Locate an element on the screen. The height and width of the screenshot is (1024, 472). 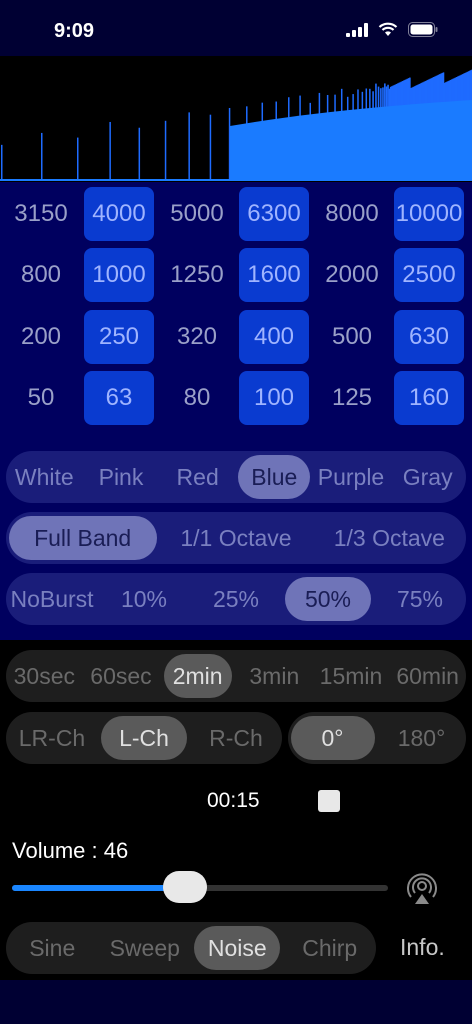
channel-option: L-Ch is located at coordinates (144, 738).